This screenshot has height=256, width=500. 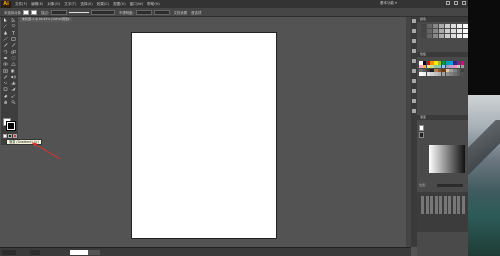 What do you see at coordinates (5, 102) in the screenshot?
I see `hand-tool-icon` at bounding box center [5, 102].